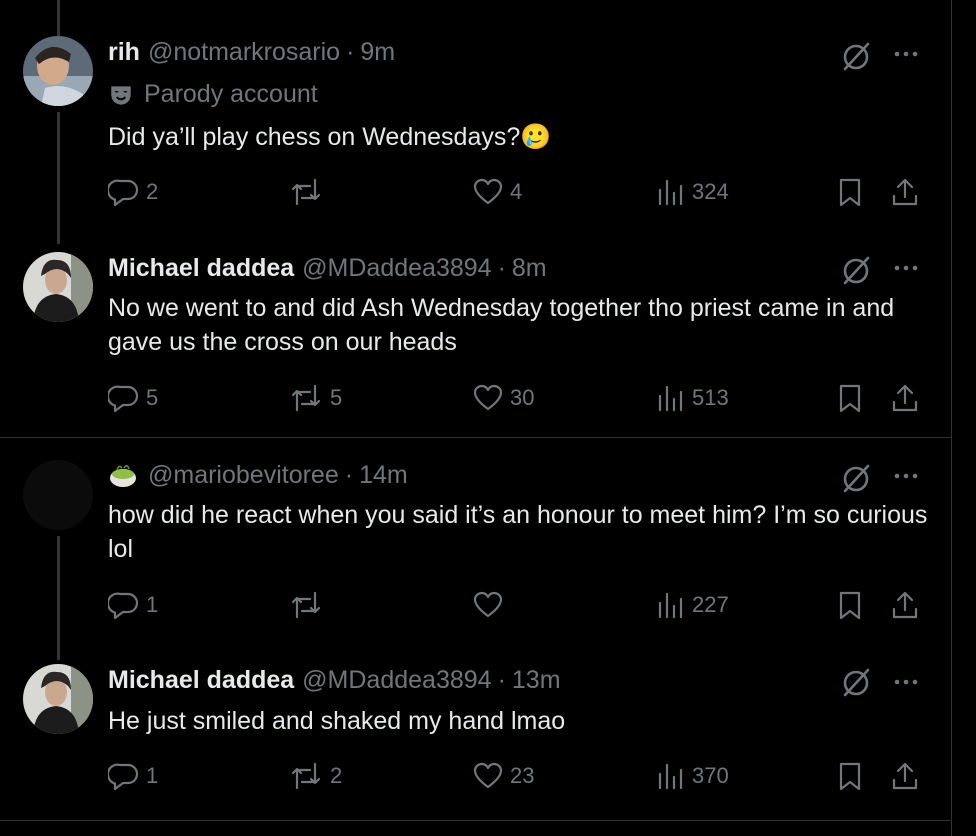  What do you see at coordinates (475, 820) in the screenshot?
I see `conversation-divider` at bounding box center [475, 820].